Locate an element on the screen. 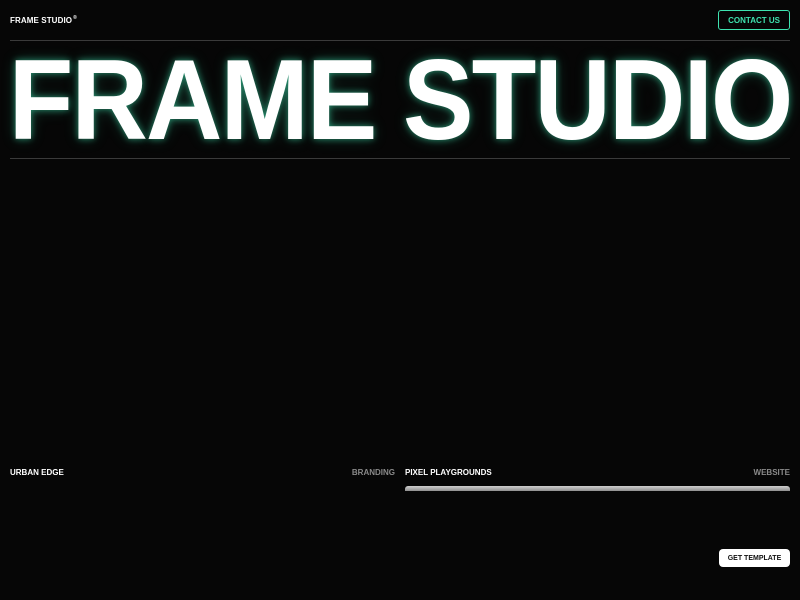  project-name: URBAN EDGE is located at coordinates (37, 472).